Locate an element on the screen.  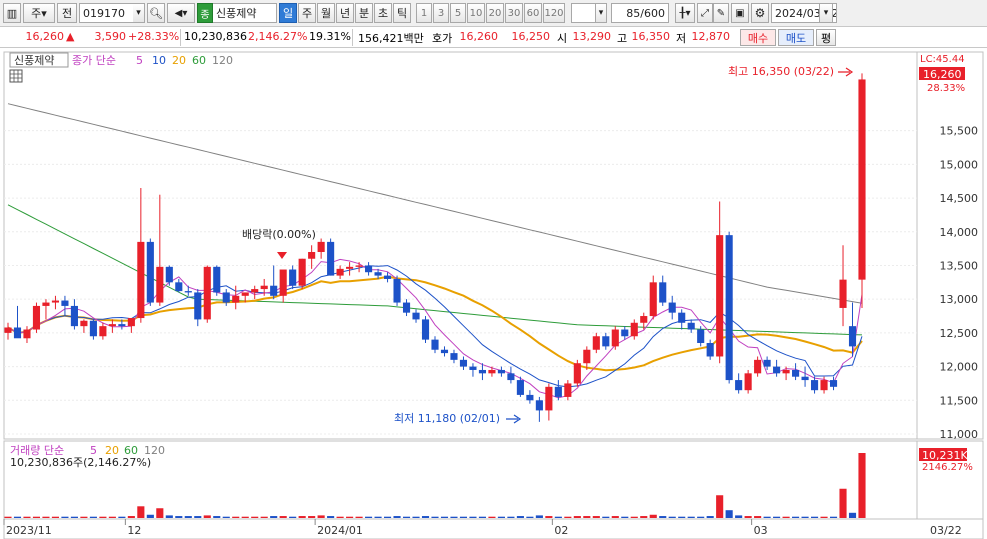
price-tick-label: 11,500 is located at coordinates (959, 400).